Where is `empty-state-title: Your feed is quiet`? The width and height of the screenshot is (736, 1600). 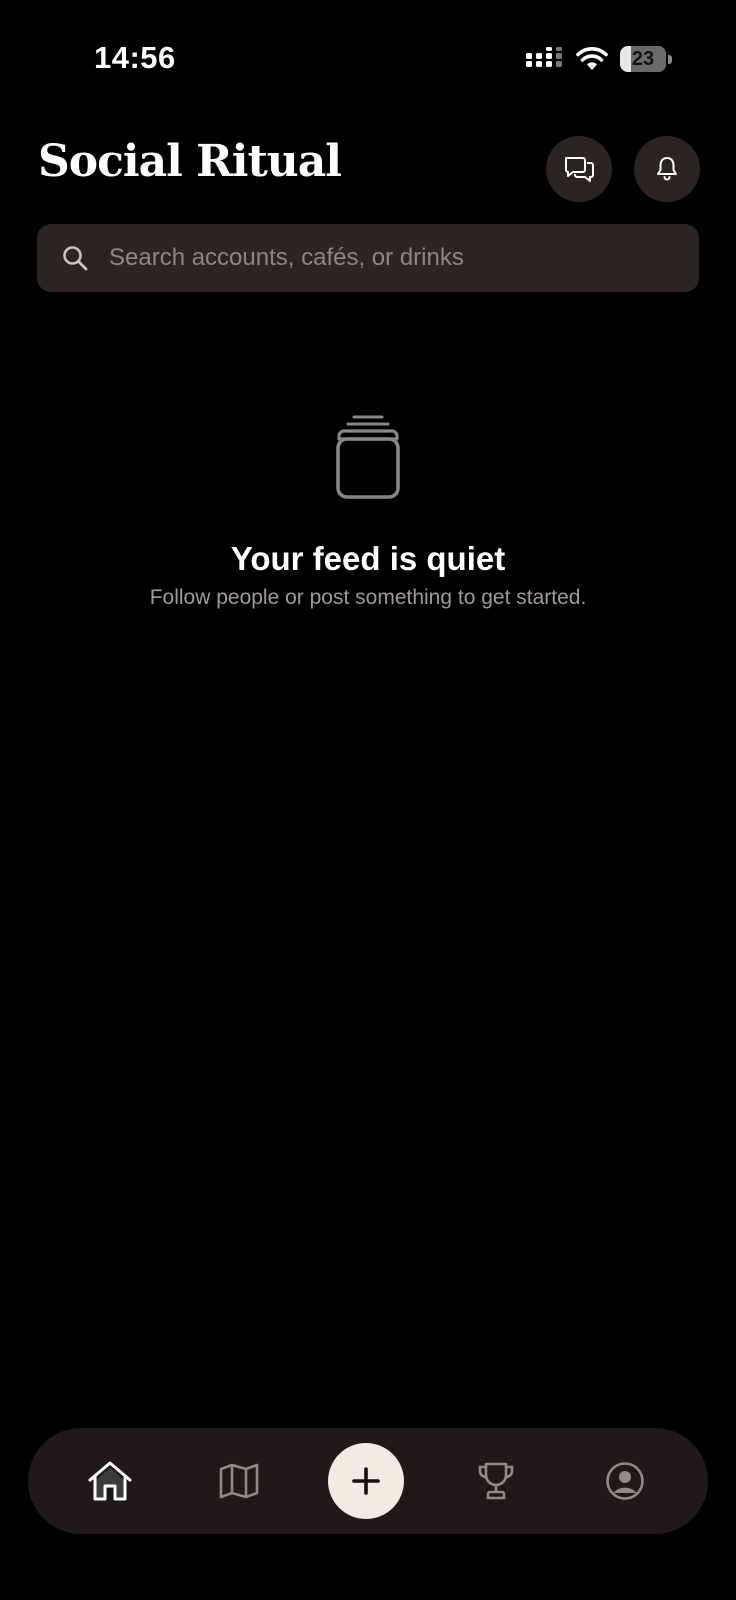 empty-state-title: Your feed is quiet is located at coordinates (368, 558).